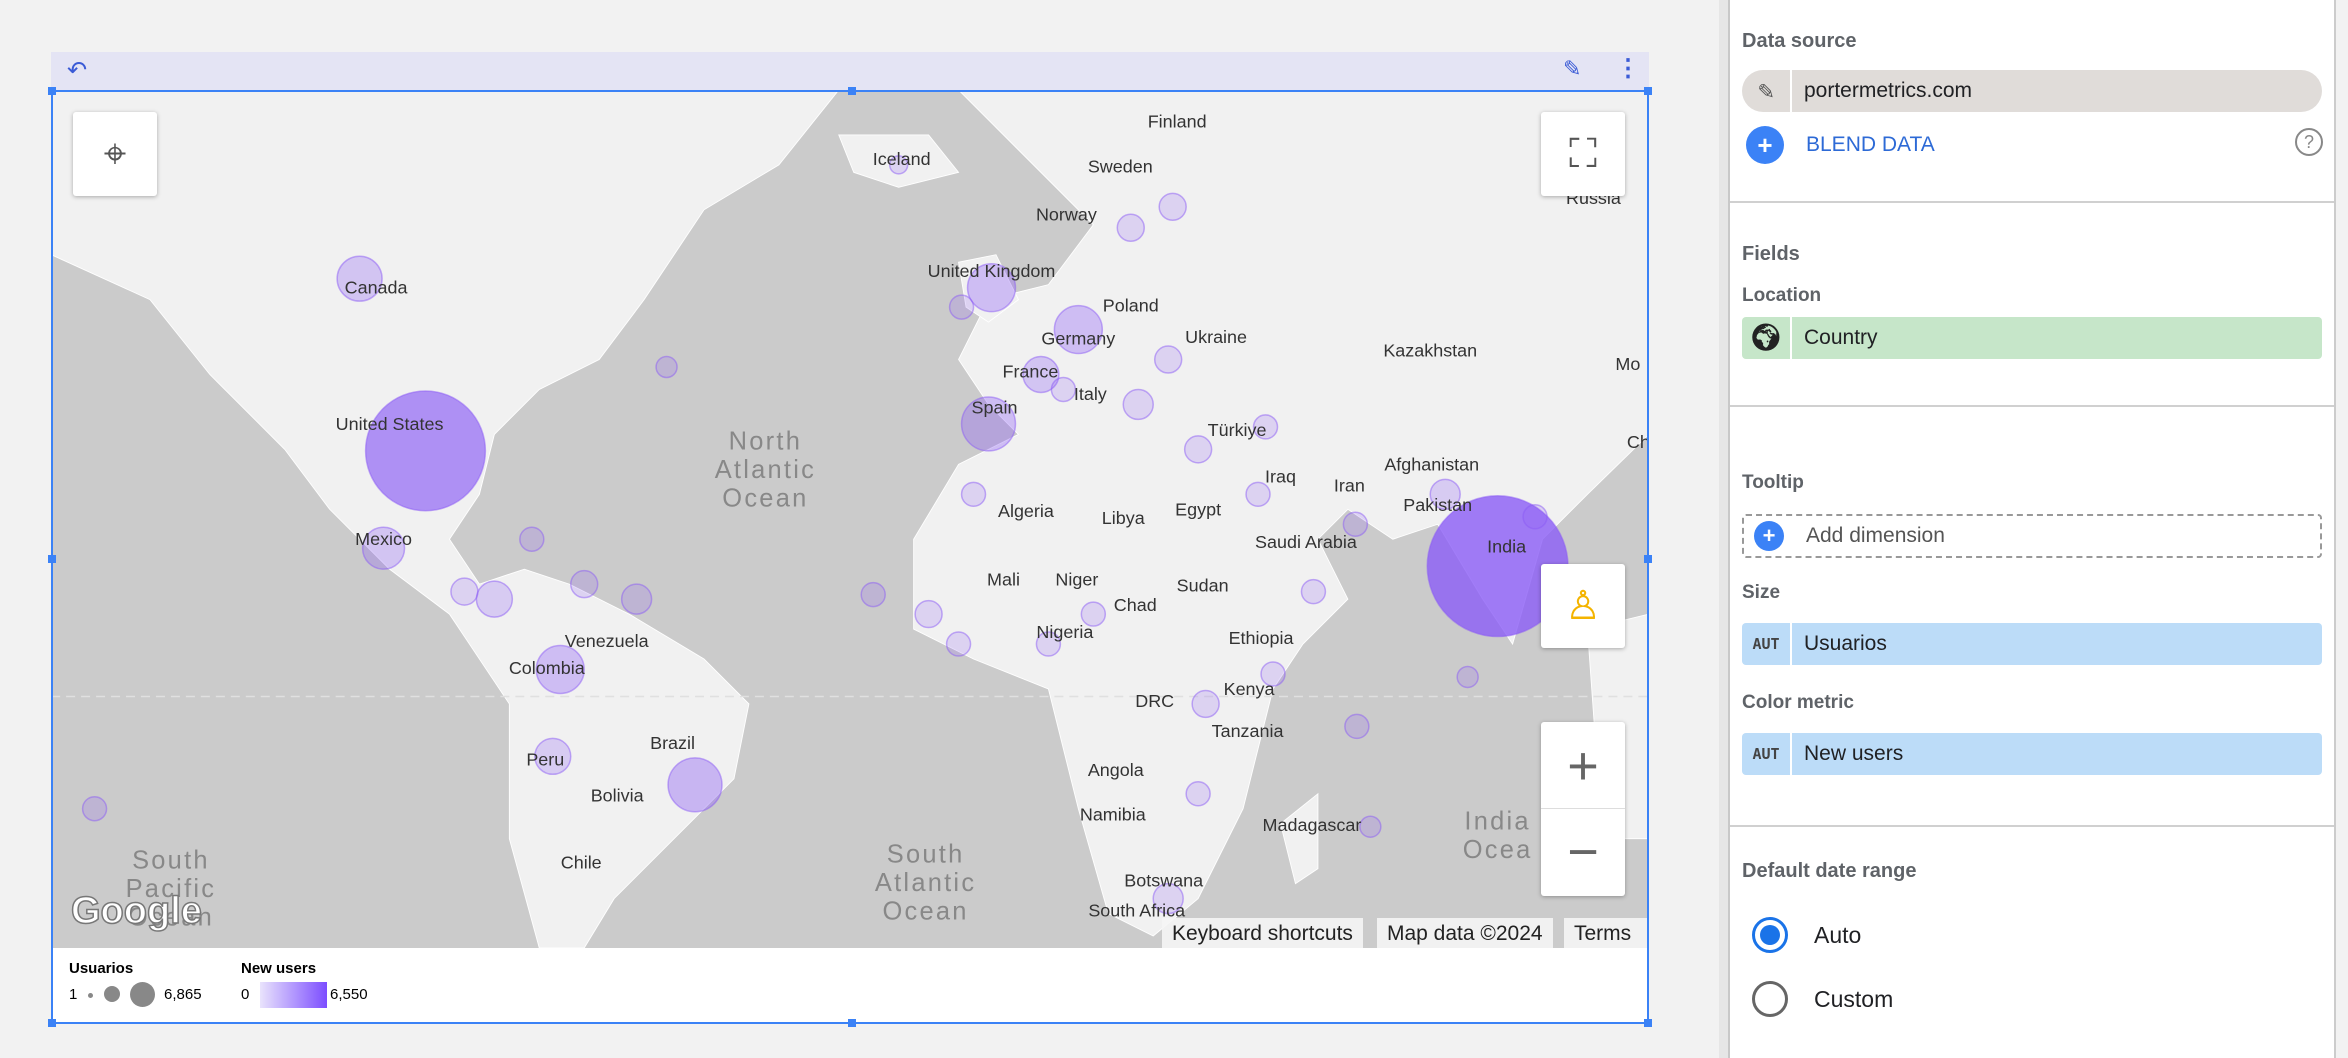 The height and width of the screenshot is (1058, 2348). Describe the element at coordinates (1770, 999) in the screenshot. I see `radio-custom` at that location.